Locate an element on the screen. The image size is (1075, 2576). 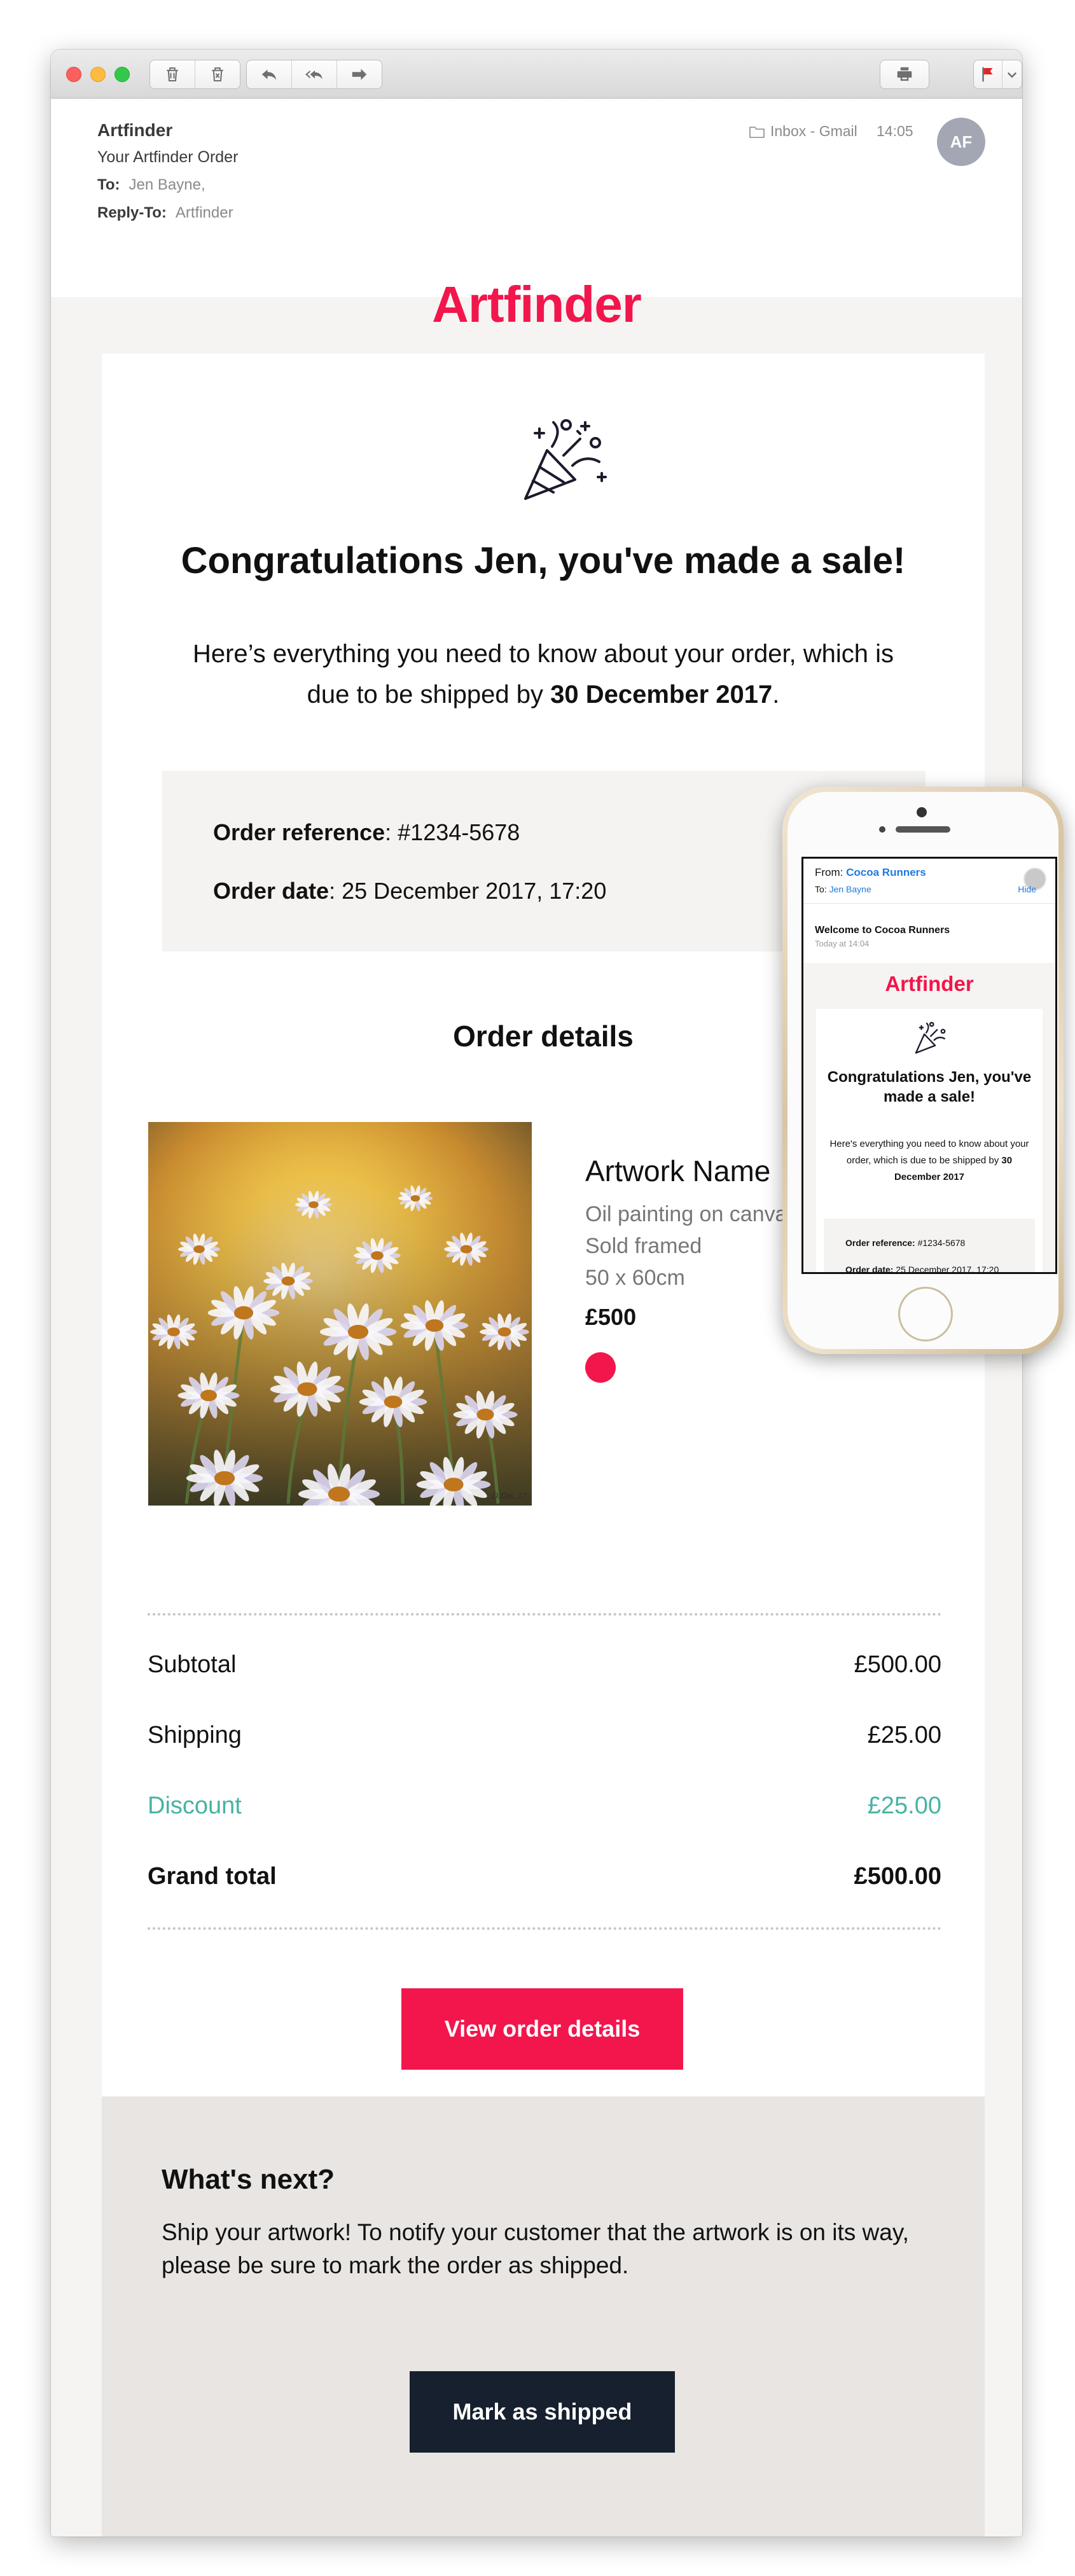
reply-to-label: Reply-To: is located at coordinates (132, 212).